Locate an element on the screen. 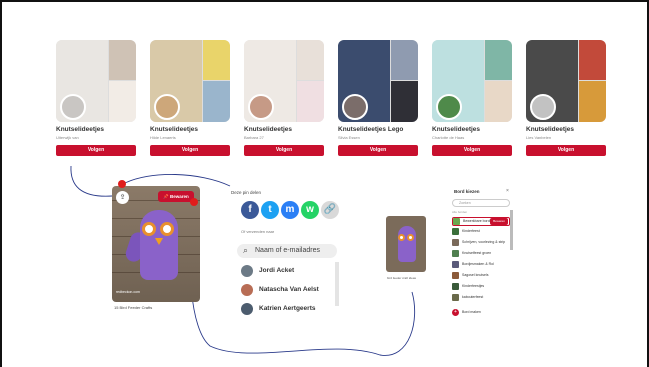  all-boards-label: Alle borden is located at coordinates (460, 212).